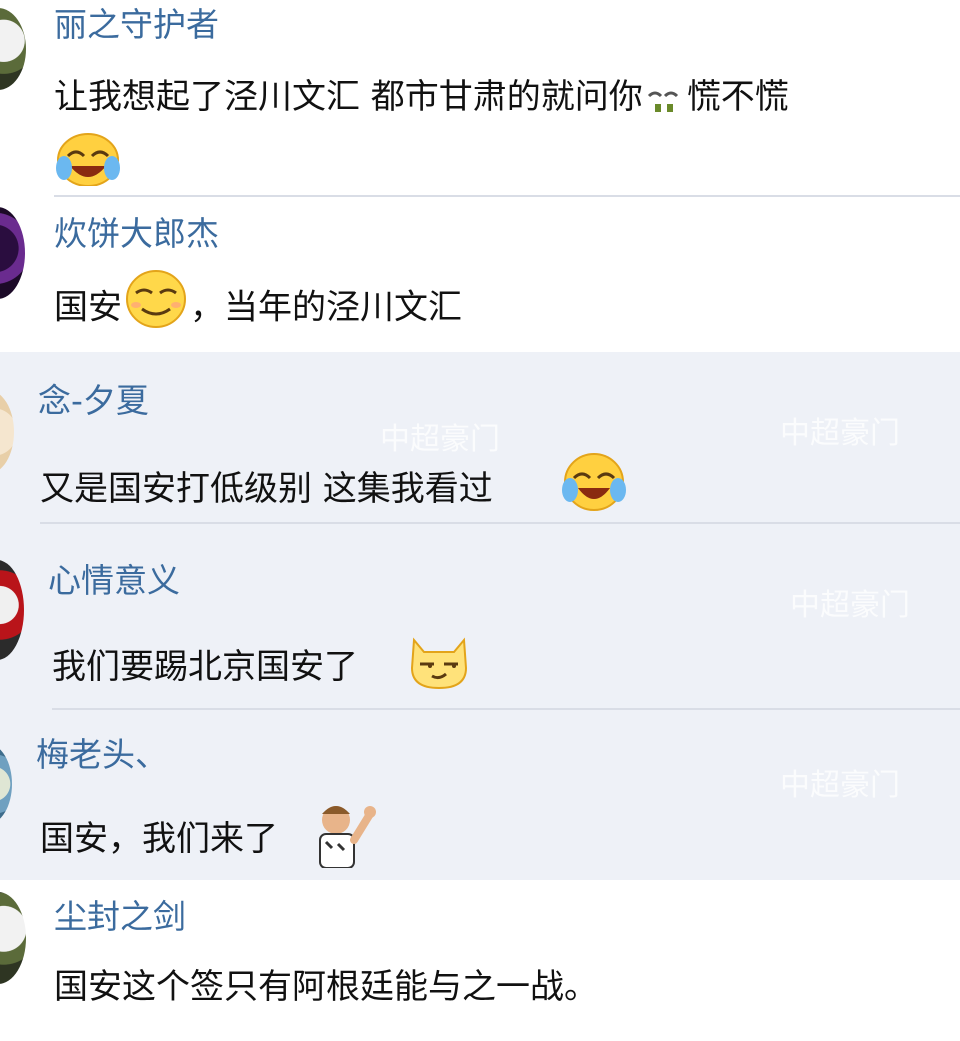 This screenshot has width=960, height=1041. I want to click on comment-text: 国安，我们来了, so click(159, 839).